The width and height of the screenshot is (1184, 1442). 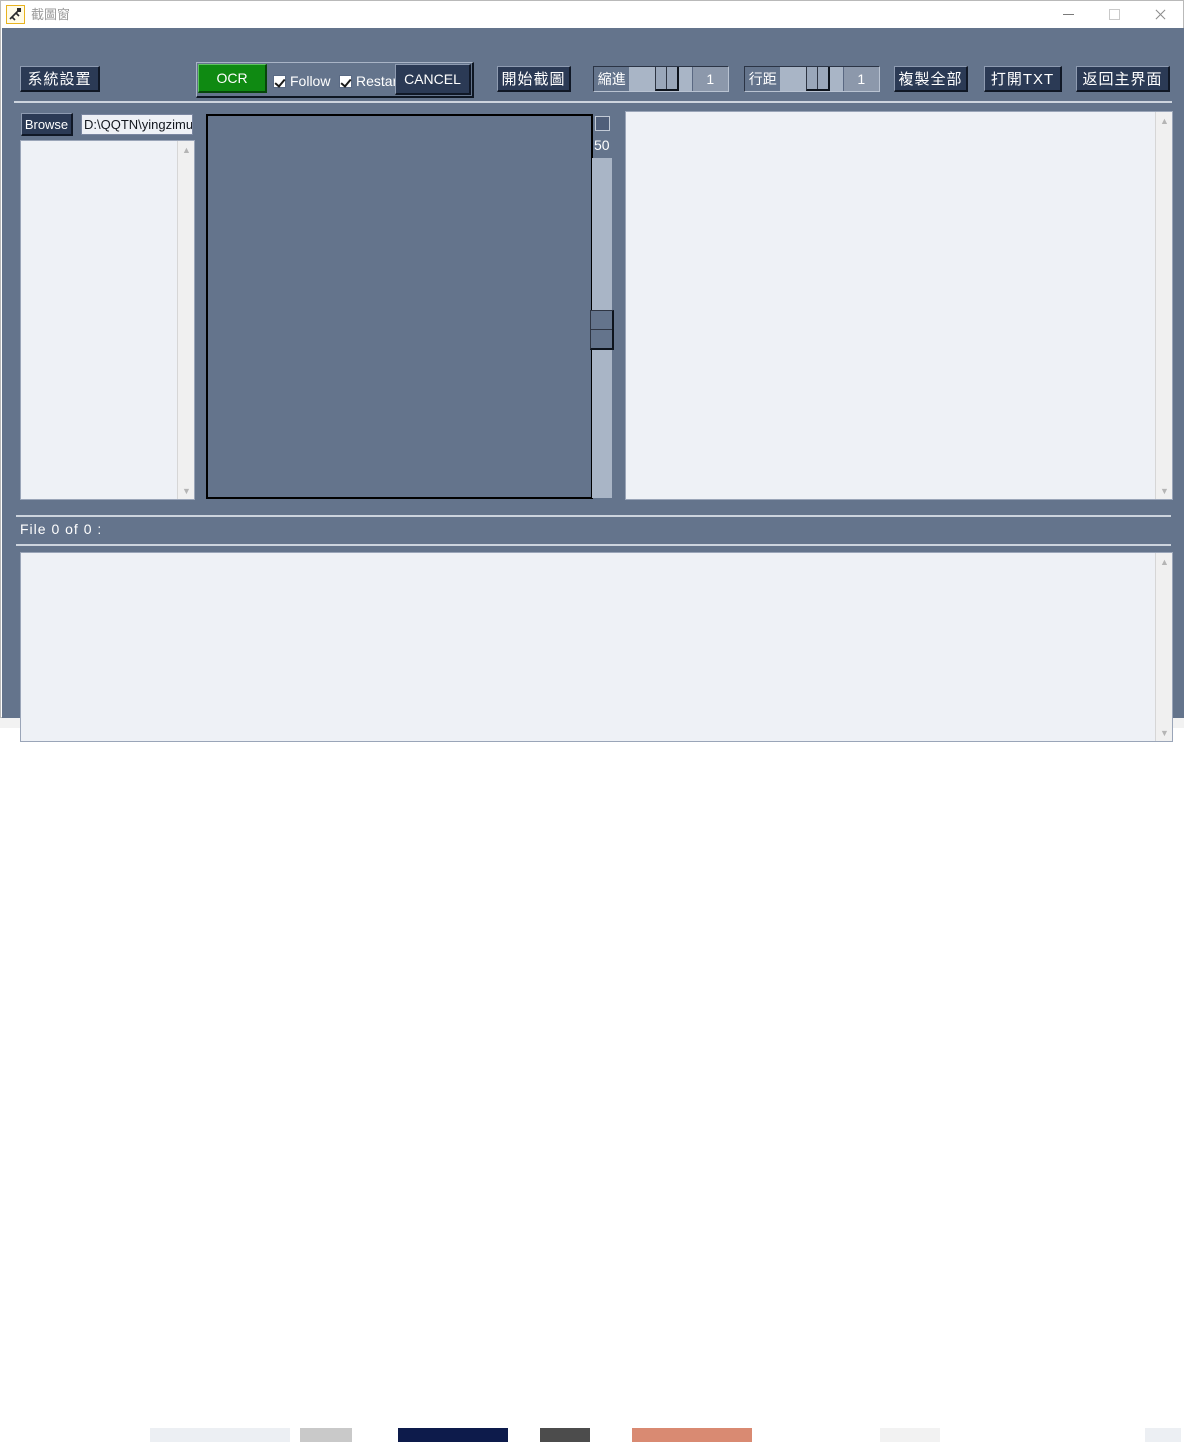 What do you see at coordinates (399, 306) in the screenshot?
I see `image-preview-area` at bounding box center [399, 306].